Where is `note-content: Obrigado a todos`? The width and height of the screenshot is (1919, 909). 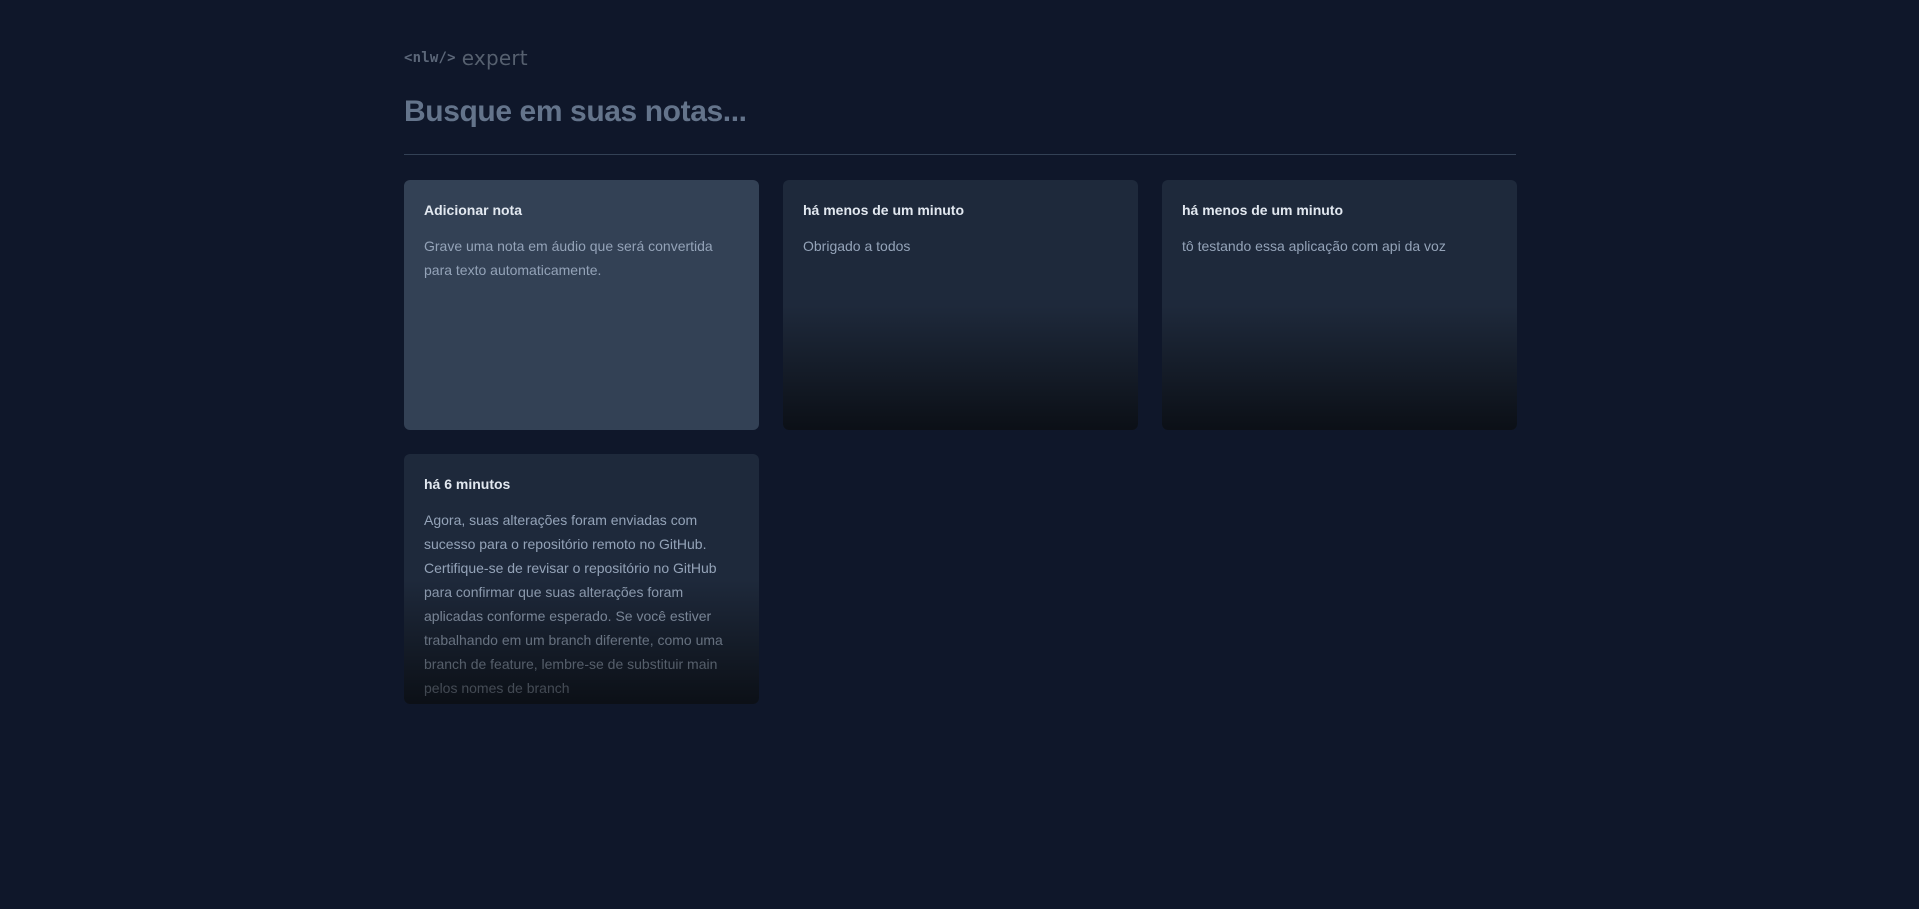 note-content: Obrigado a todos is located at coordinates (857, 246).